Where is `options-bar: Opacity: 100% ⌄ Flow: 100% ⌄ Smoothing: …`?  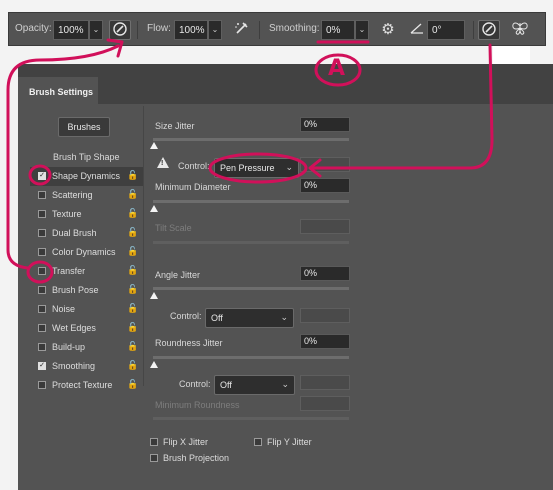 options-bar: Opacity: 100% ⌄ Flow: 100% ⌄ Smoothing: … is located at coordinates (277, 29).